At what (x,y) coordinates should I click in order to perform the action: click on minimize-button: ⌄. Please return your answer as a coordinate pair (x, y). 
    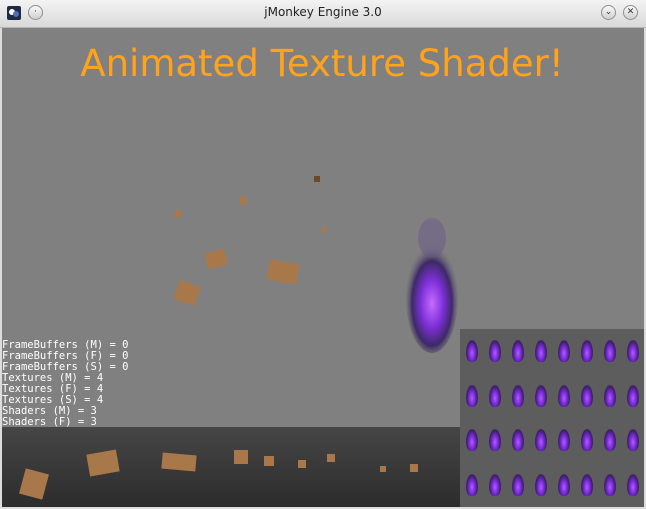
    Looking at the image, I should click on (608, 12).